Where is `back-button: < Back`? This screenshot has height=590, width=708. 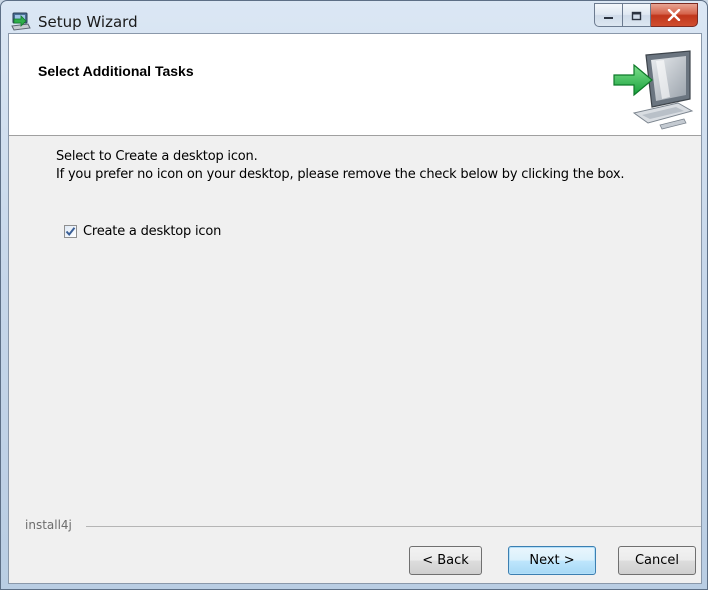 back-button: < Back is located at coordinates (445, 560).